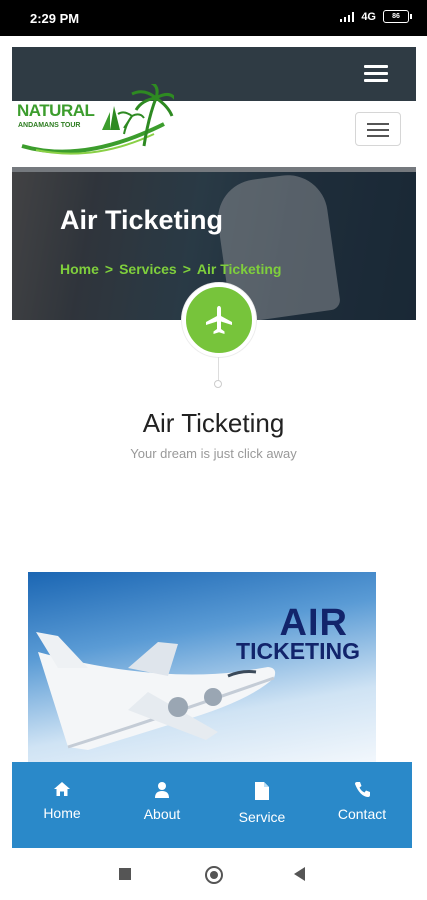  I want to click on nav-toggle-button, so click(378, 129).